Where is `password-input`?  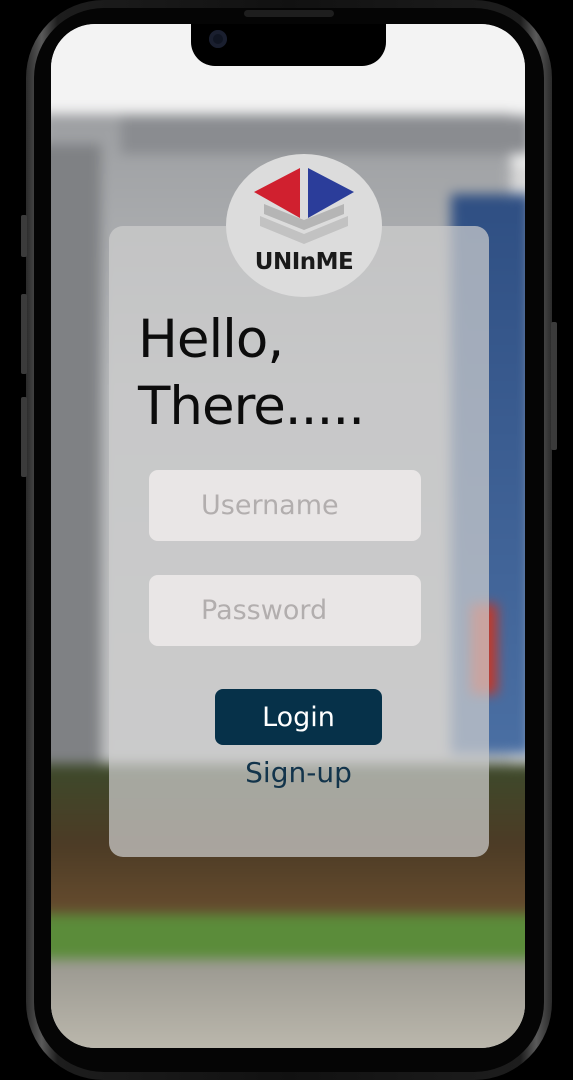
password-input is located at coordinates (285, 610).